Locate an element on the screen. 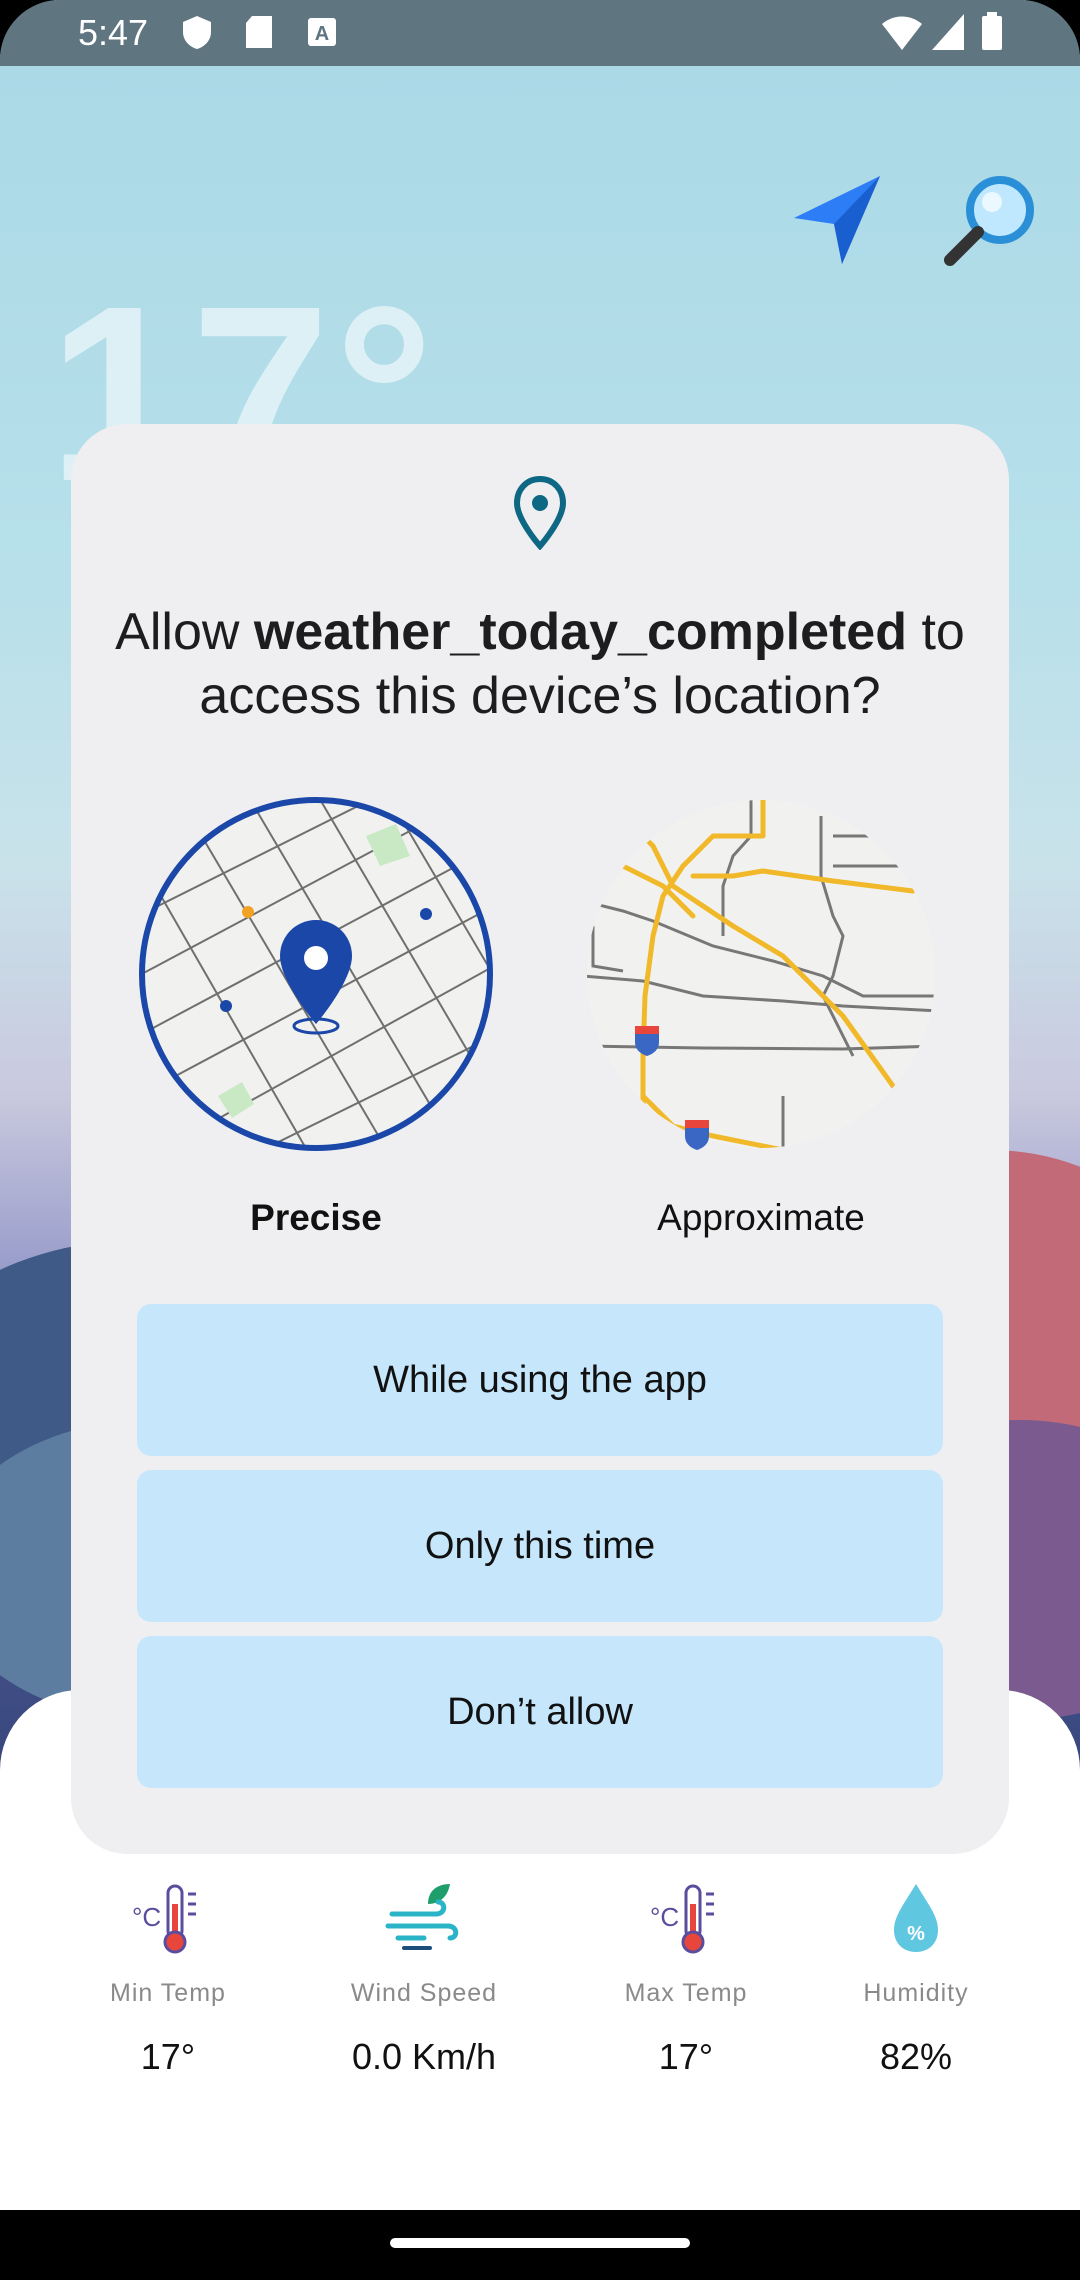  humidity-drop-icon: % is located at coordinates (916, 1918).